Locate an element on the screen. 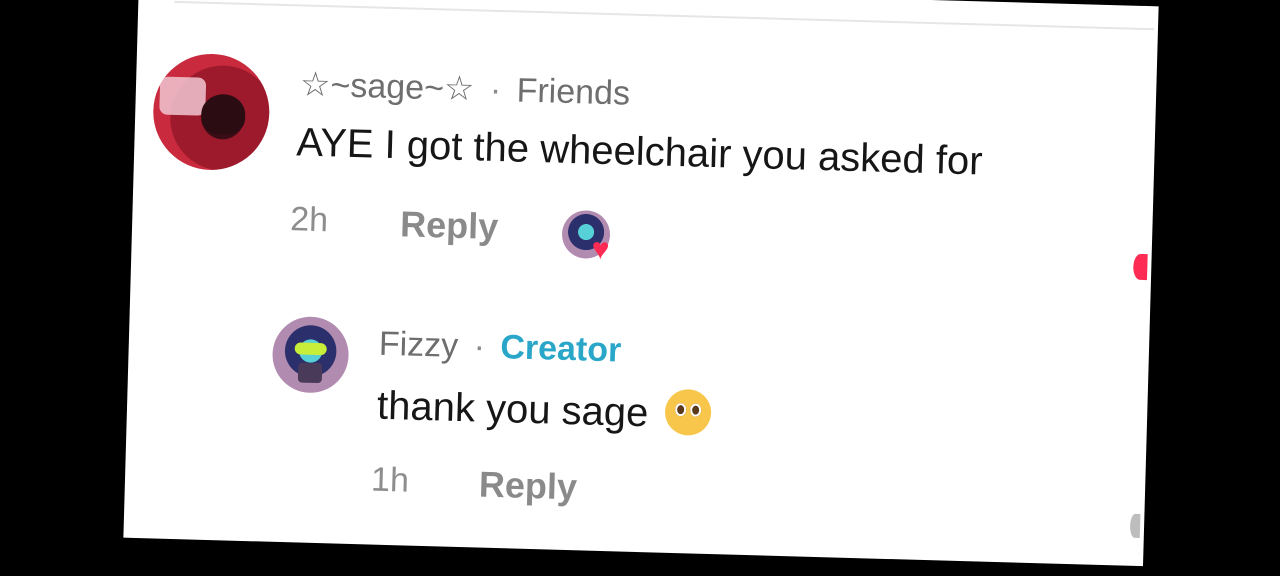  pleading-face-emoji-icon is located at coordinates (688, 412).